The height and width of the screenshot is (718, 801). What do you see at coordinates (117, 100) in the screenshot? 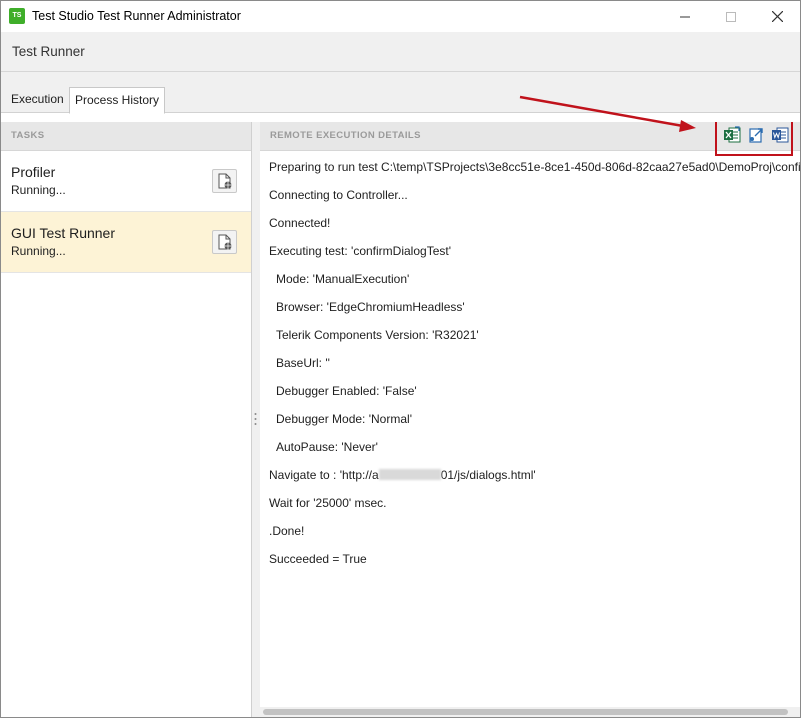
I see `tab-process-history: Process History` at bounding box center [117, 100].